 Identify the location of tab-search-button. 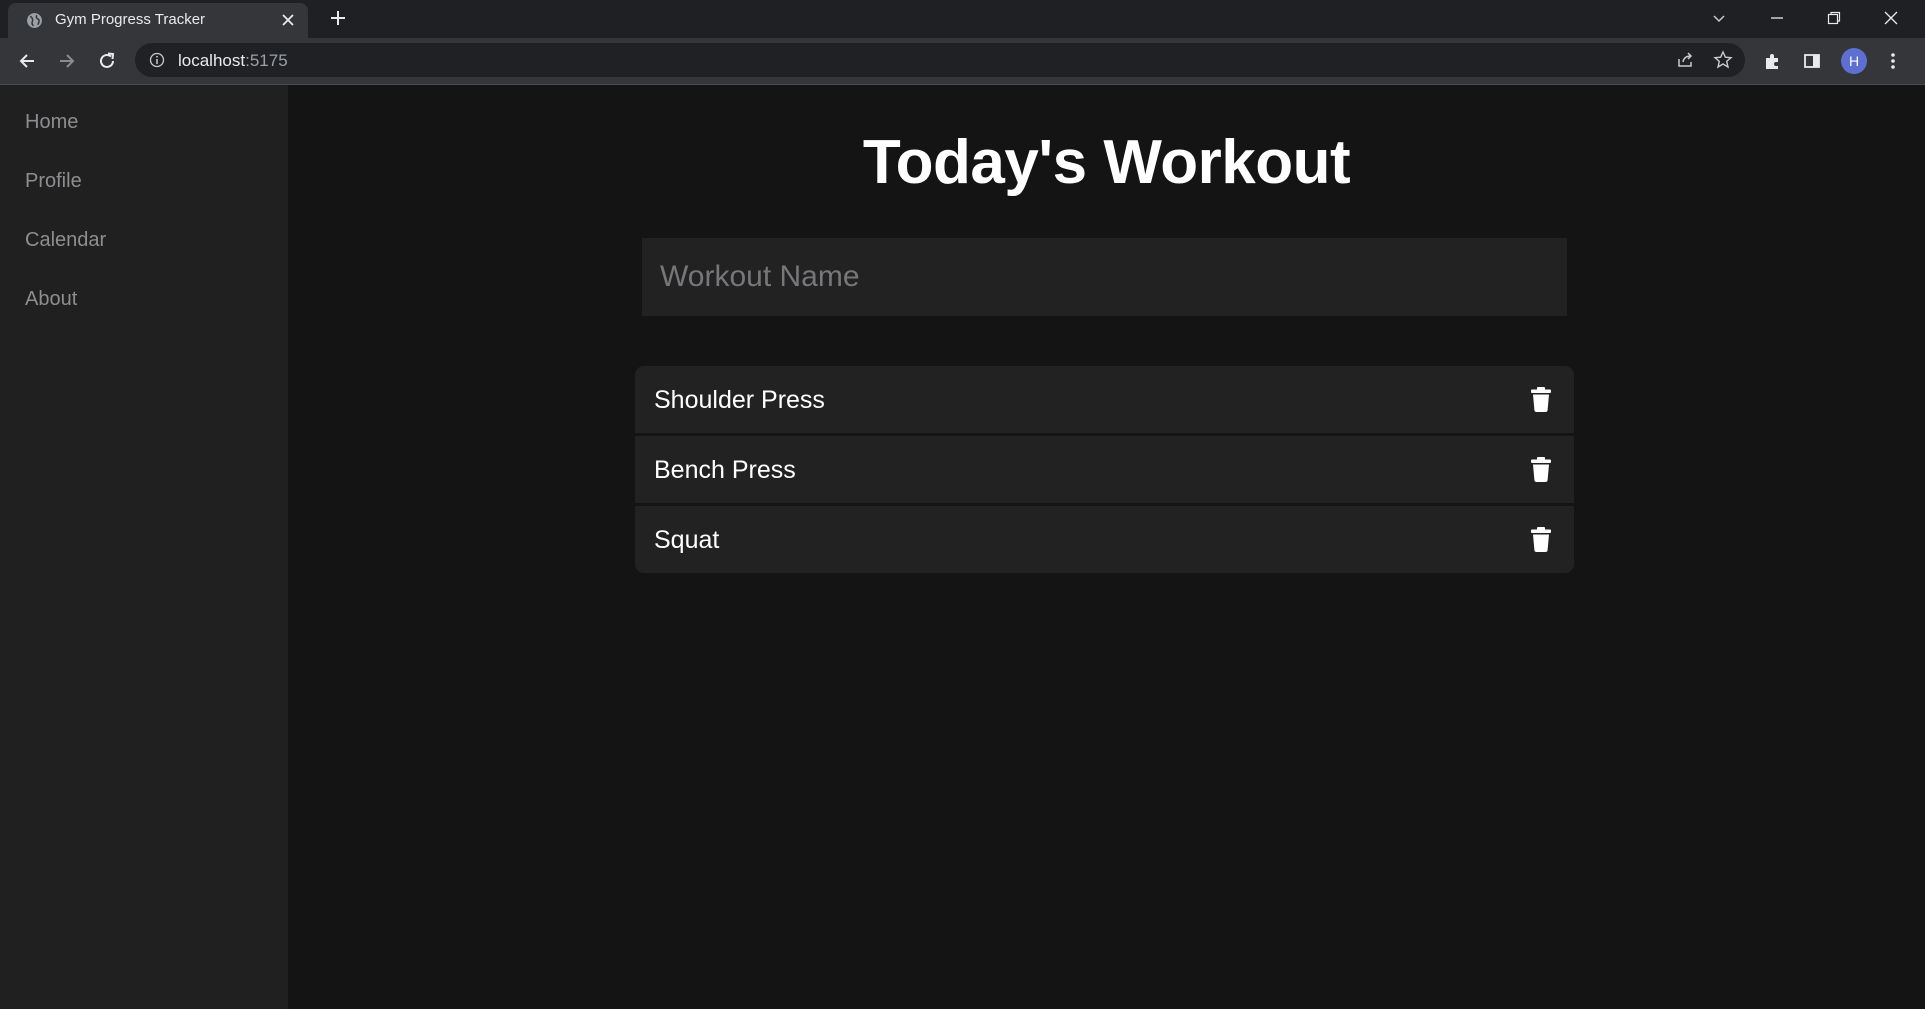
(1719, 18).